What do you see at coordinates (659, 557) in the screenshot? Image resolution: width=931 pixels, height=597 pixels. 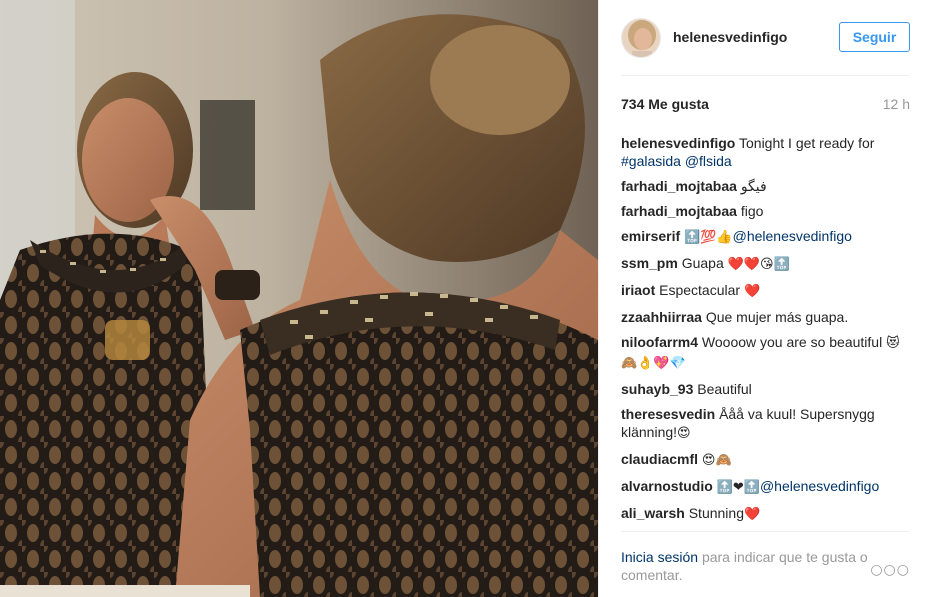 I see `login-link: Inicia sesión` at bounding box center [659, 557].